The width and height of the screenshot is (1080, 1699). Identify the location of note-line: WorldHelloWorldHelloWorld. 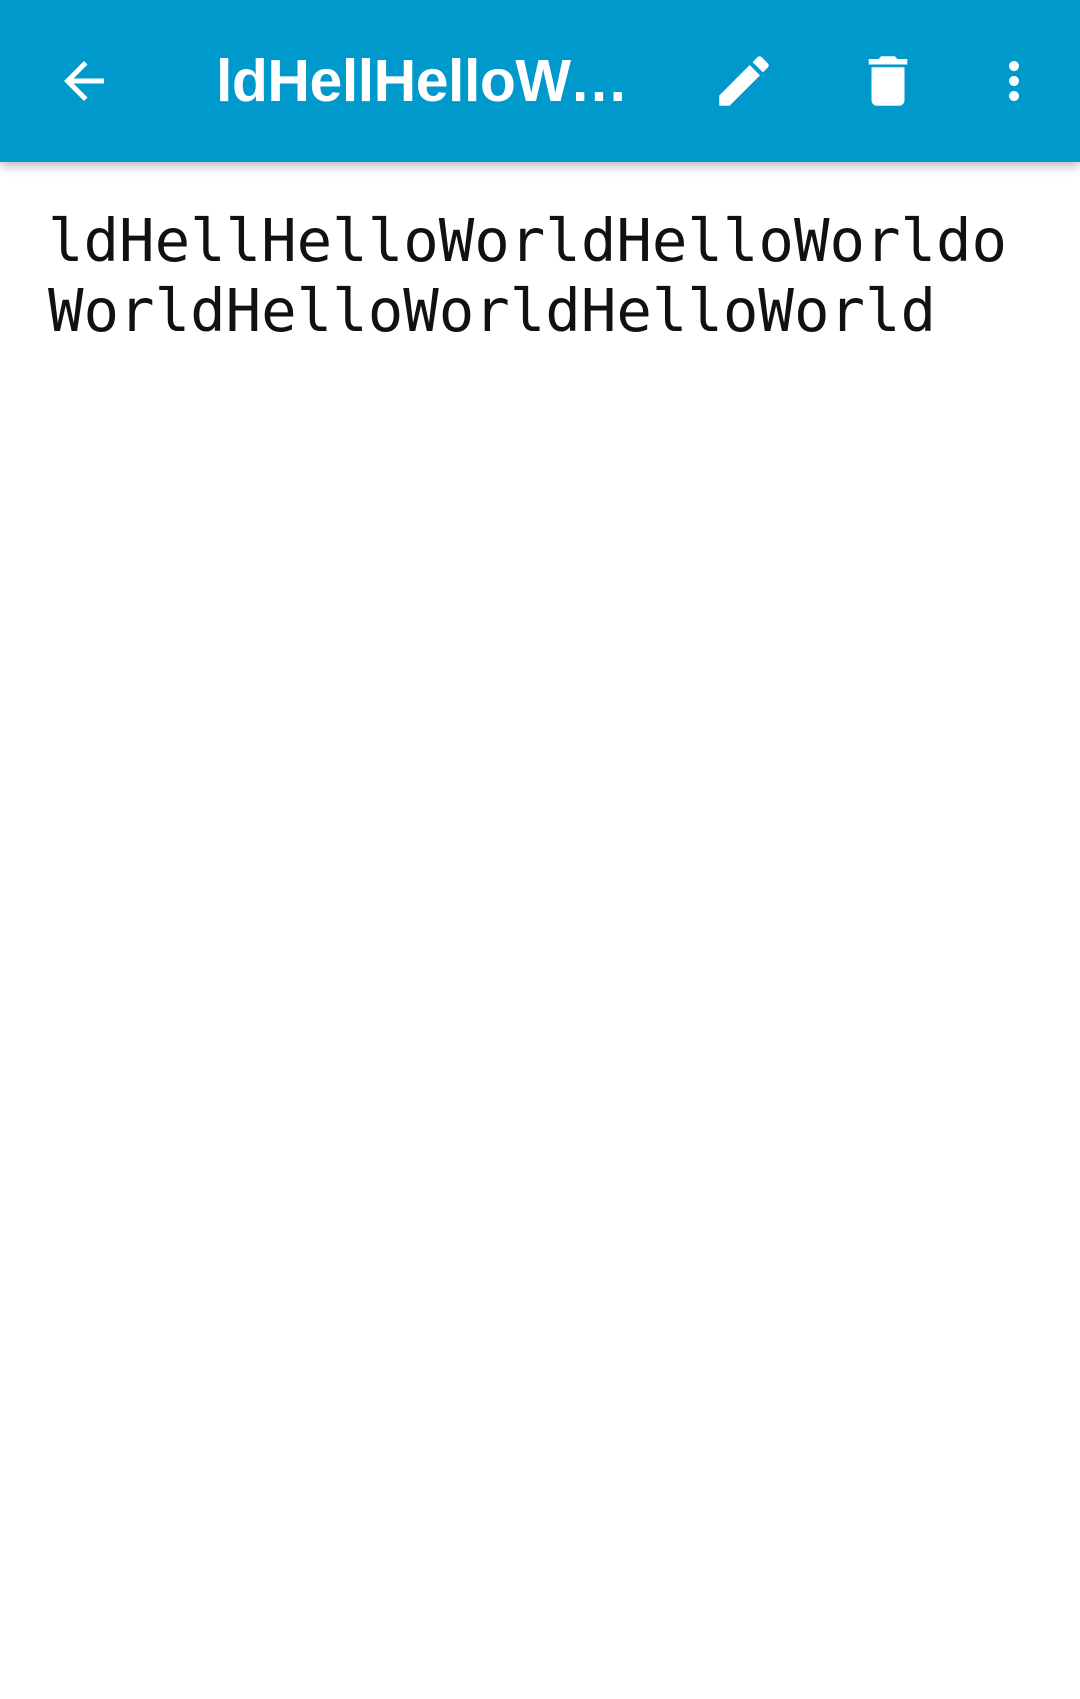
(492, 310).